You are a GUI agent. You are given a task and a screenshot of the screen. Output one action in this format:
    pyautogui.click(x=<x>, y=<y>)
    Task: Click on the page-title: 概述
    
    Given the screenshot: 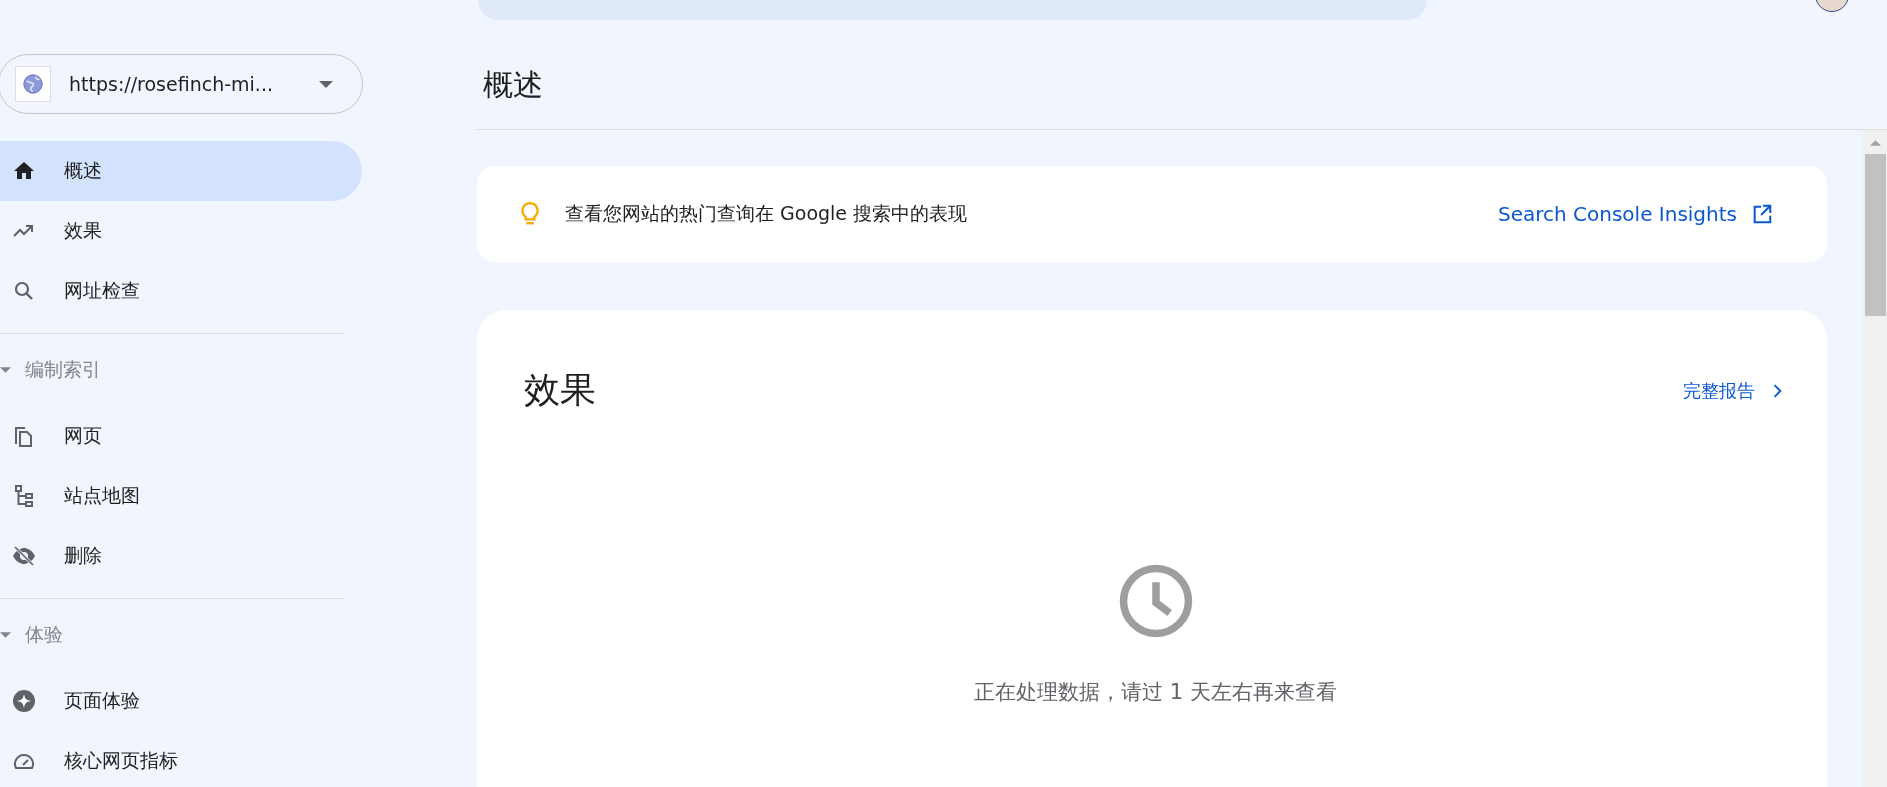 What is the action you would take?
    pyautogui.click(x=513, y=85)
    